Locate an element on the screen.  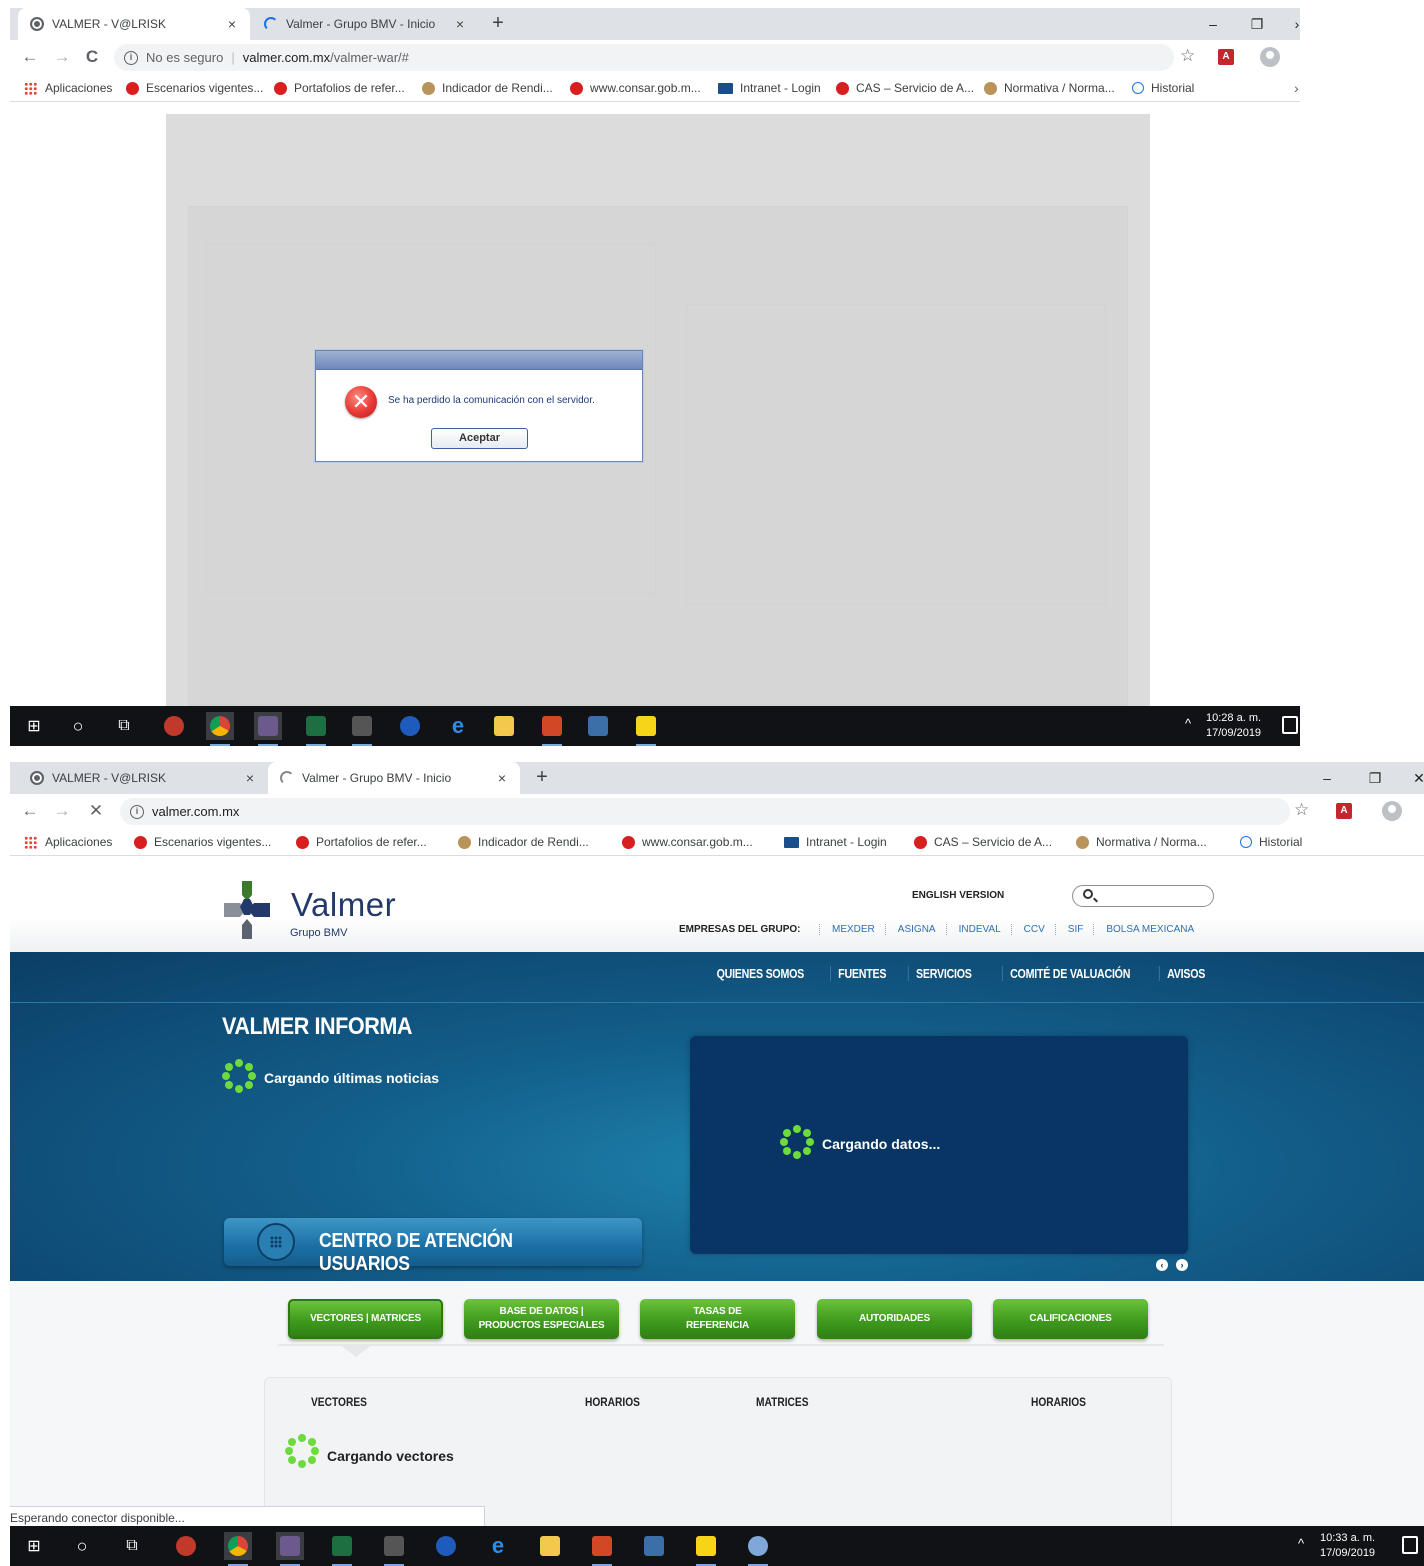
reload-button: C is located at coordinates (92, 57).